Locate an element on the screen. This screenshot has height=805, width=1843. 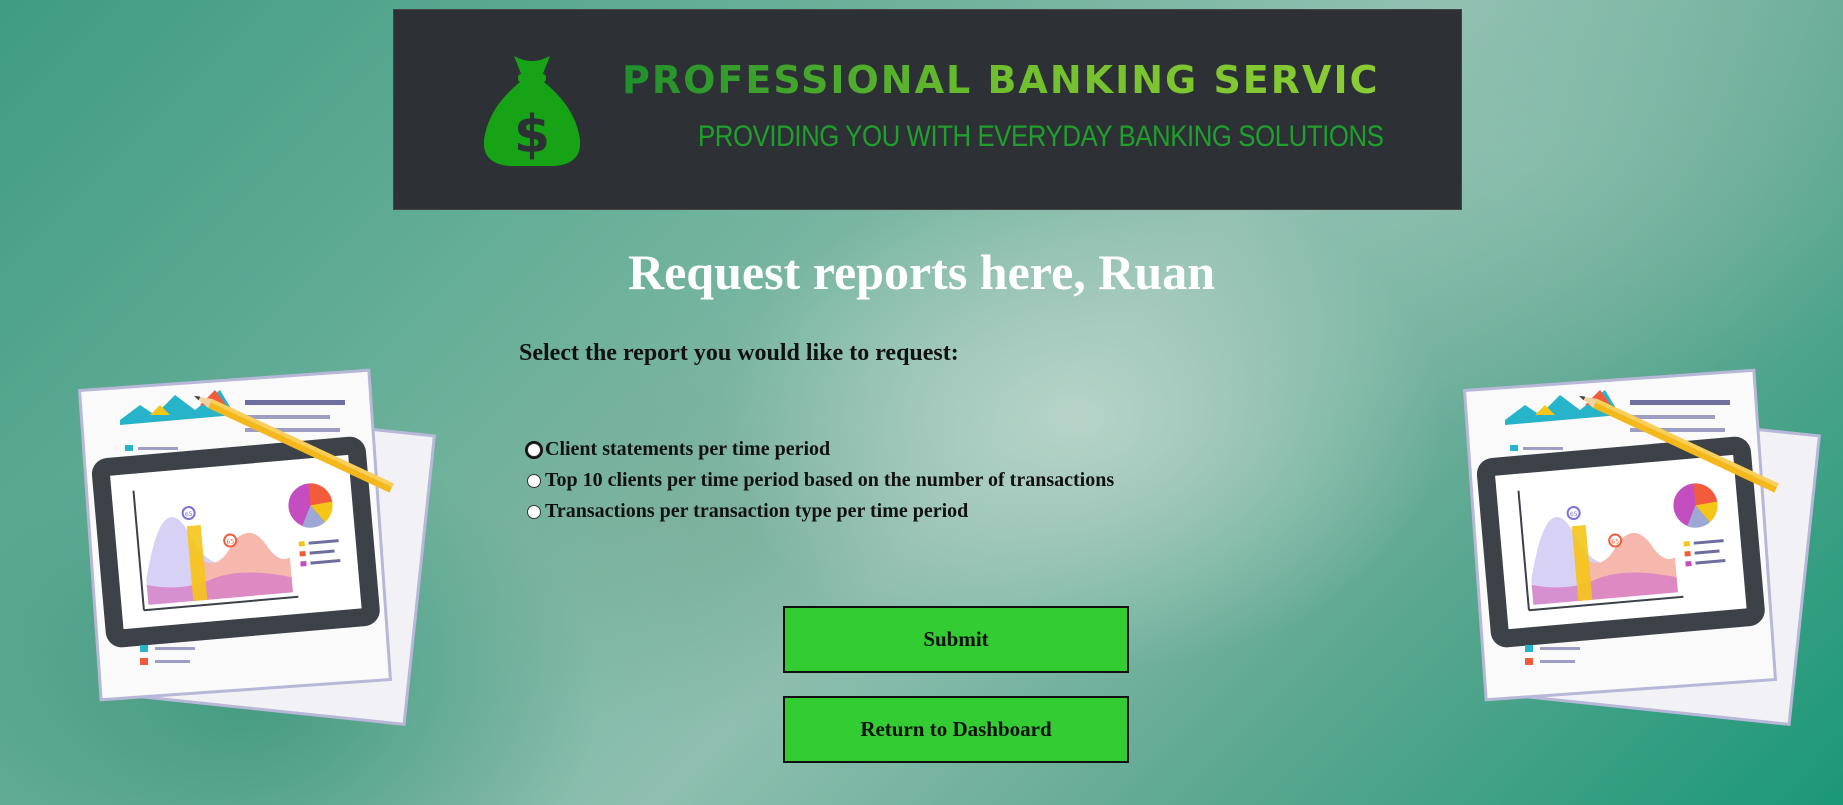
report-illustration-left: 65 65 is located at coordinates (257, 547).